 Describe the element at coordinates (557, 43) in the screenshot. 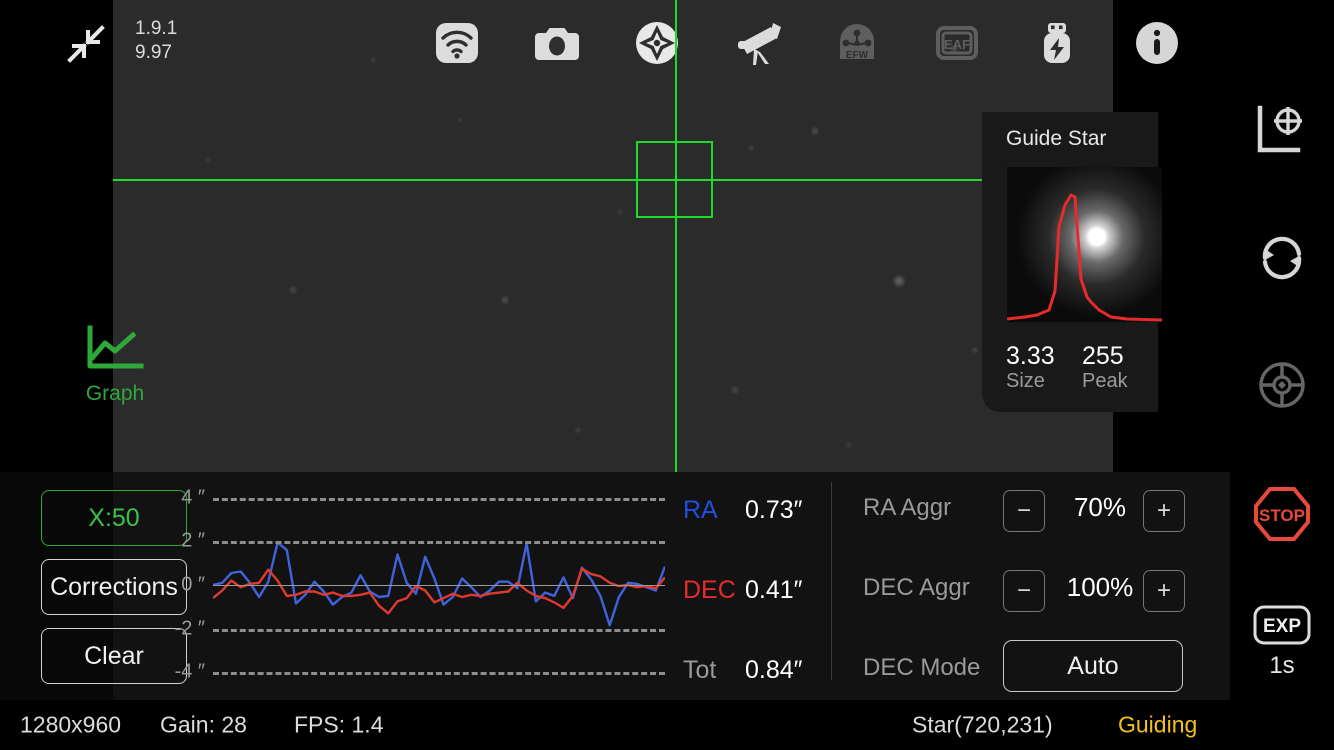

I see `camera-icon` at that location.